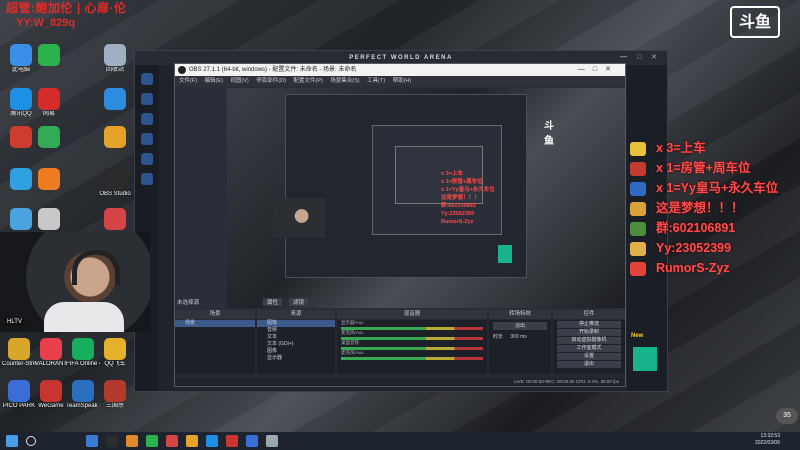 The width and height of the screenshot is (800, 450). Describe the element at coordinates (787, 416) in the screenshot. I see `viewer-counter-badge: 35` at that location.